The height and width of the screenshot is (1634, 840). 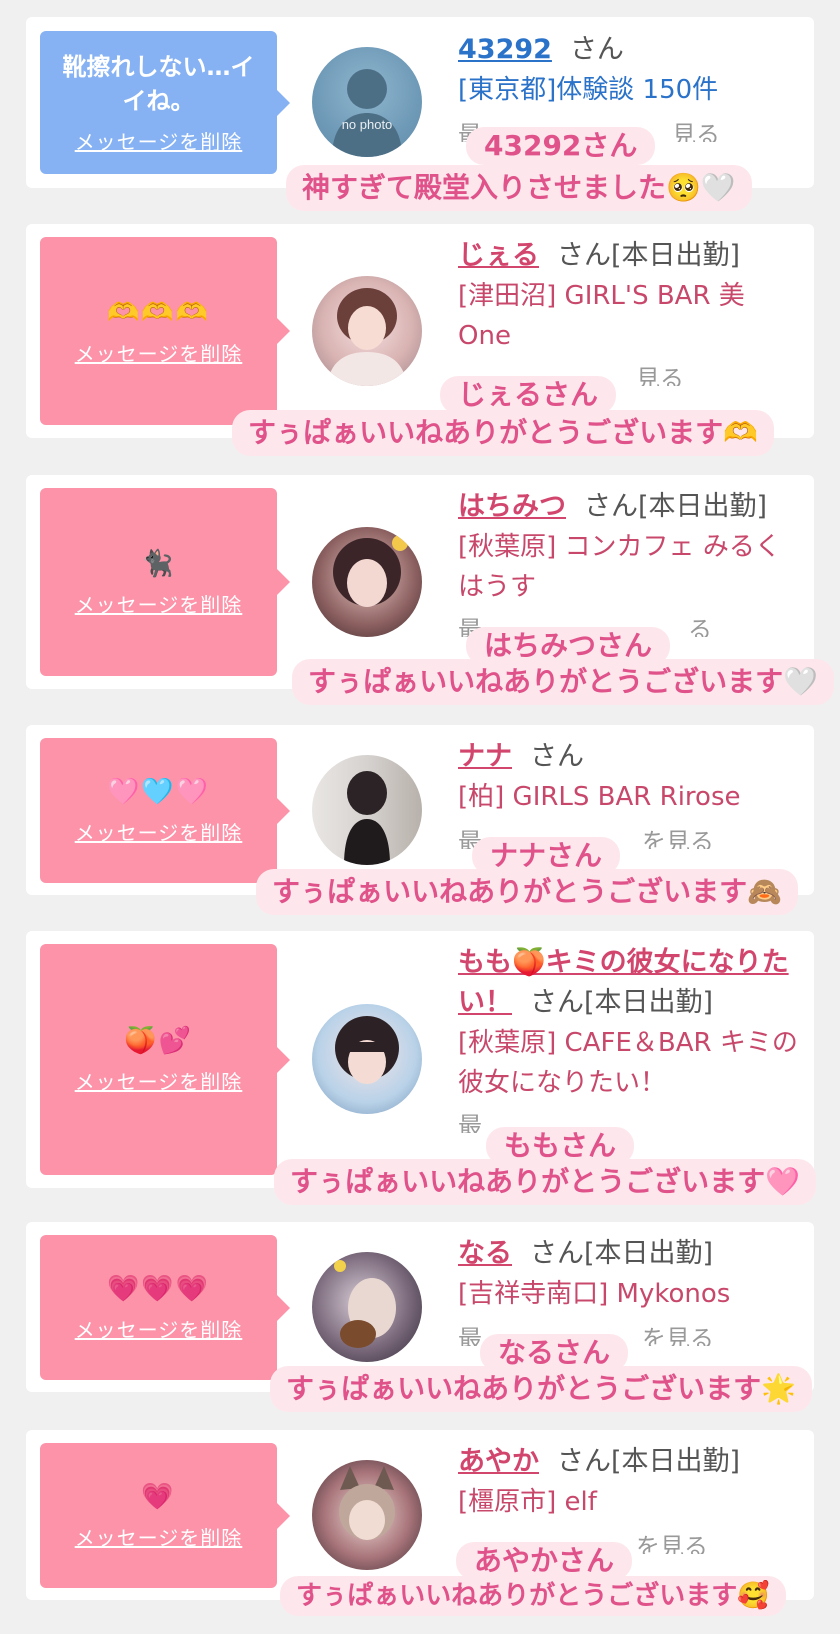 I want to click on message-bubble: 🍑💕 メッセージを削除, so click(x=165, y=1059).